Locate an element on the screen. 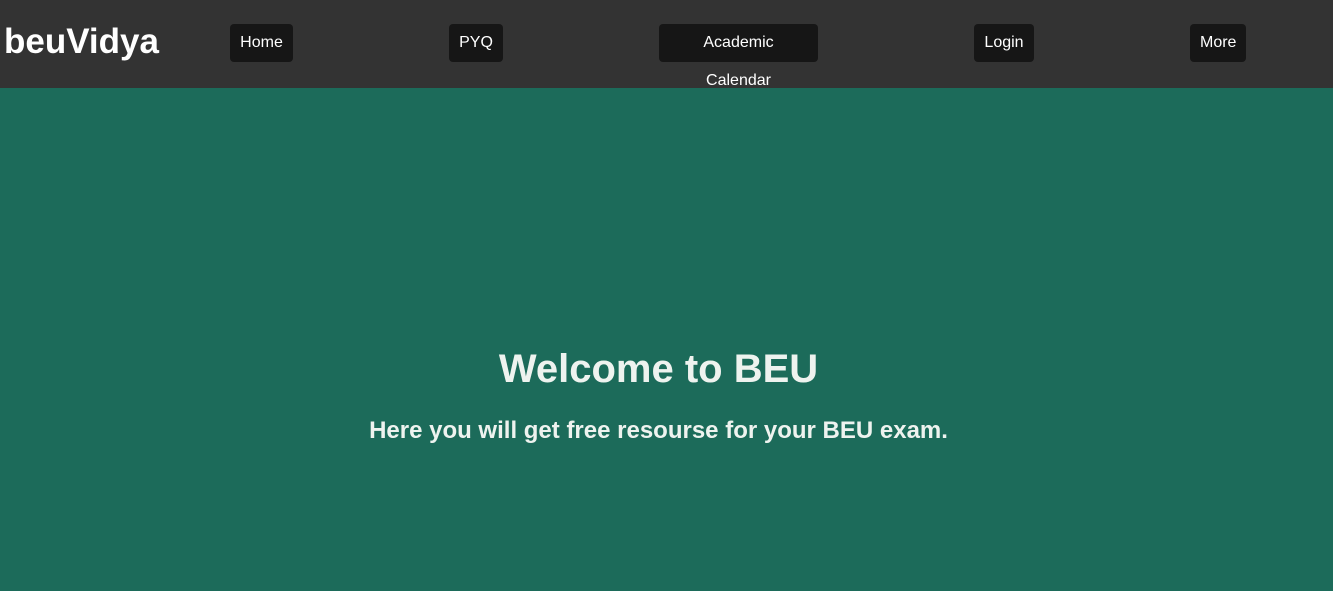 The width and height of the screenshot is (1333, 591). brand-logo-text: beuVidya is located at coordinates (81, 42).